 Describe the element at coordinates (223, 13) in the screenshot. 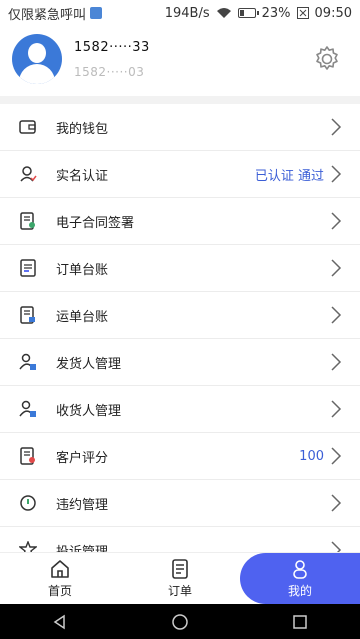

I see `wifi-icon` at that location.